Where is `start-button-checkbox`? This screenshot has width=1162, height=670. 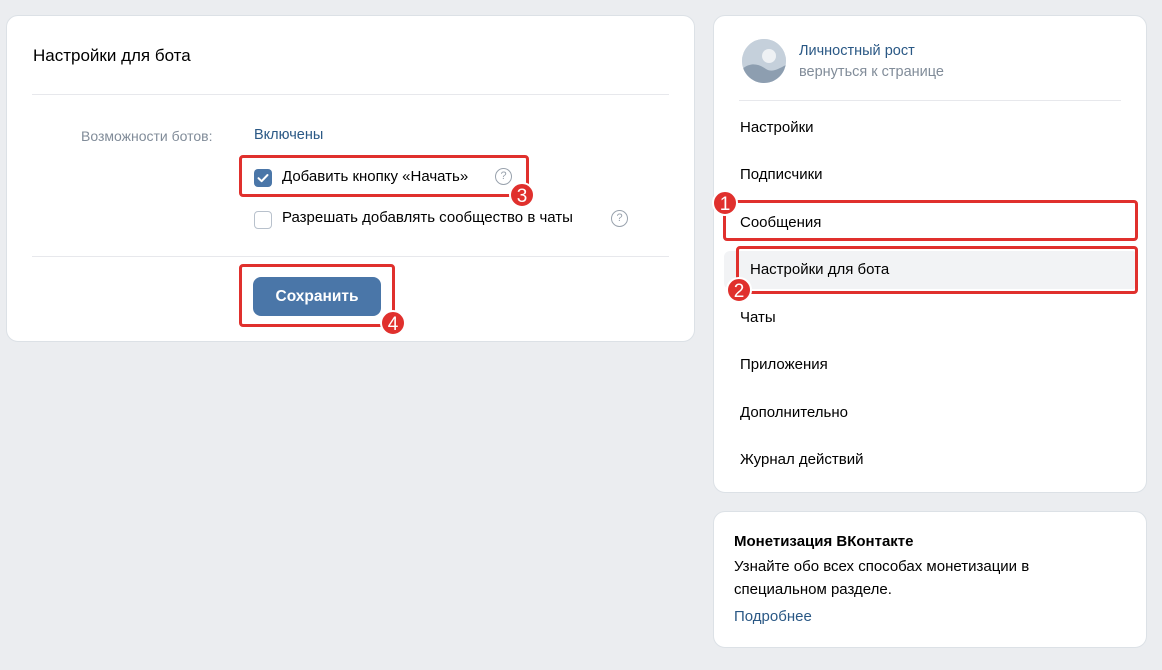 start-button-checkbox is located at coordinates (263, 178).